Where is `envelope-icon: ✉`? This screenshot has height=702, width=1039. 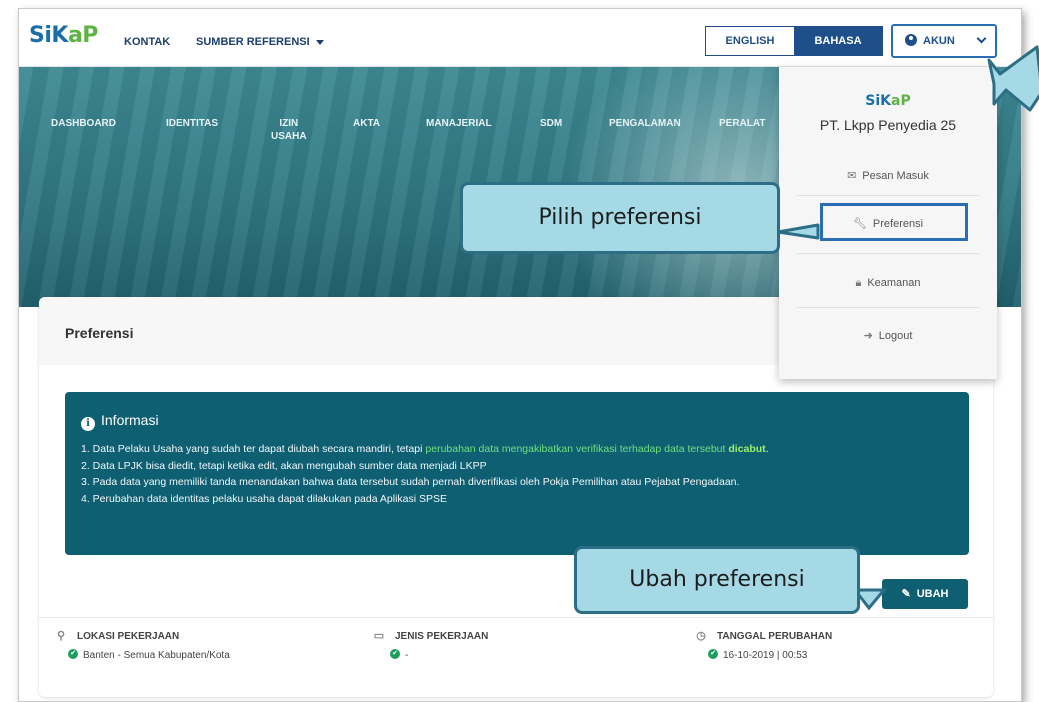 envelope-icon: ✉ is located at coordinates (852, 176).